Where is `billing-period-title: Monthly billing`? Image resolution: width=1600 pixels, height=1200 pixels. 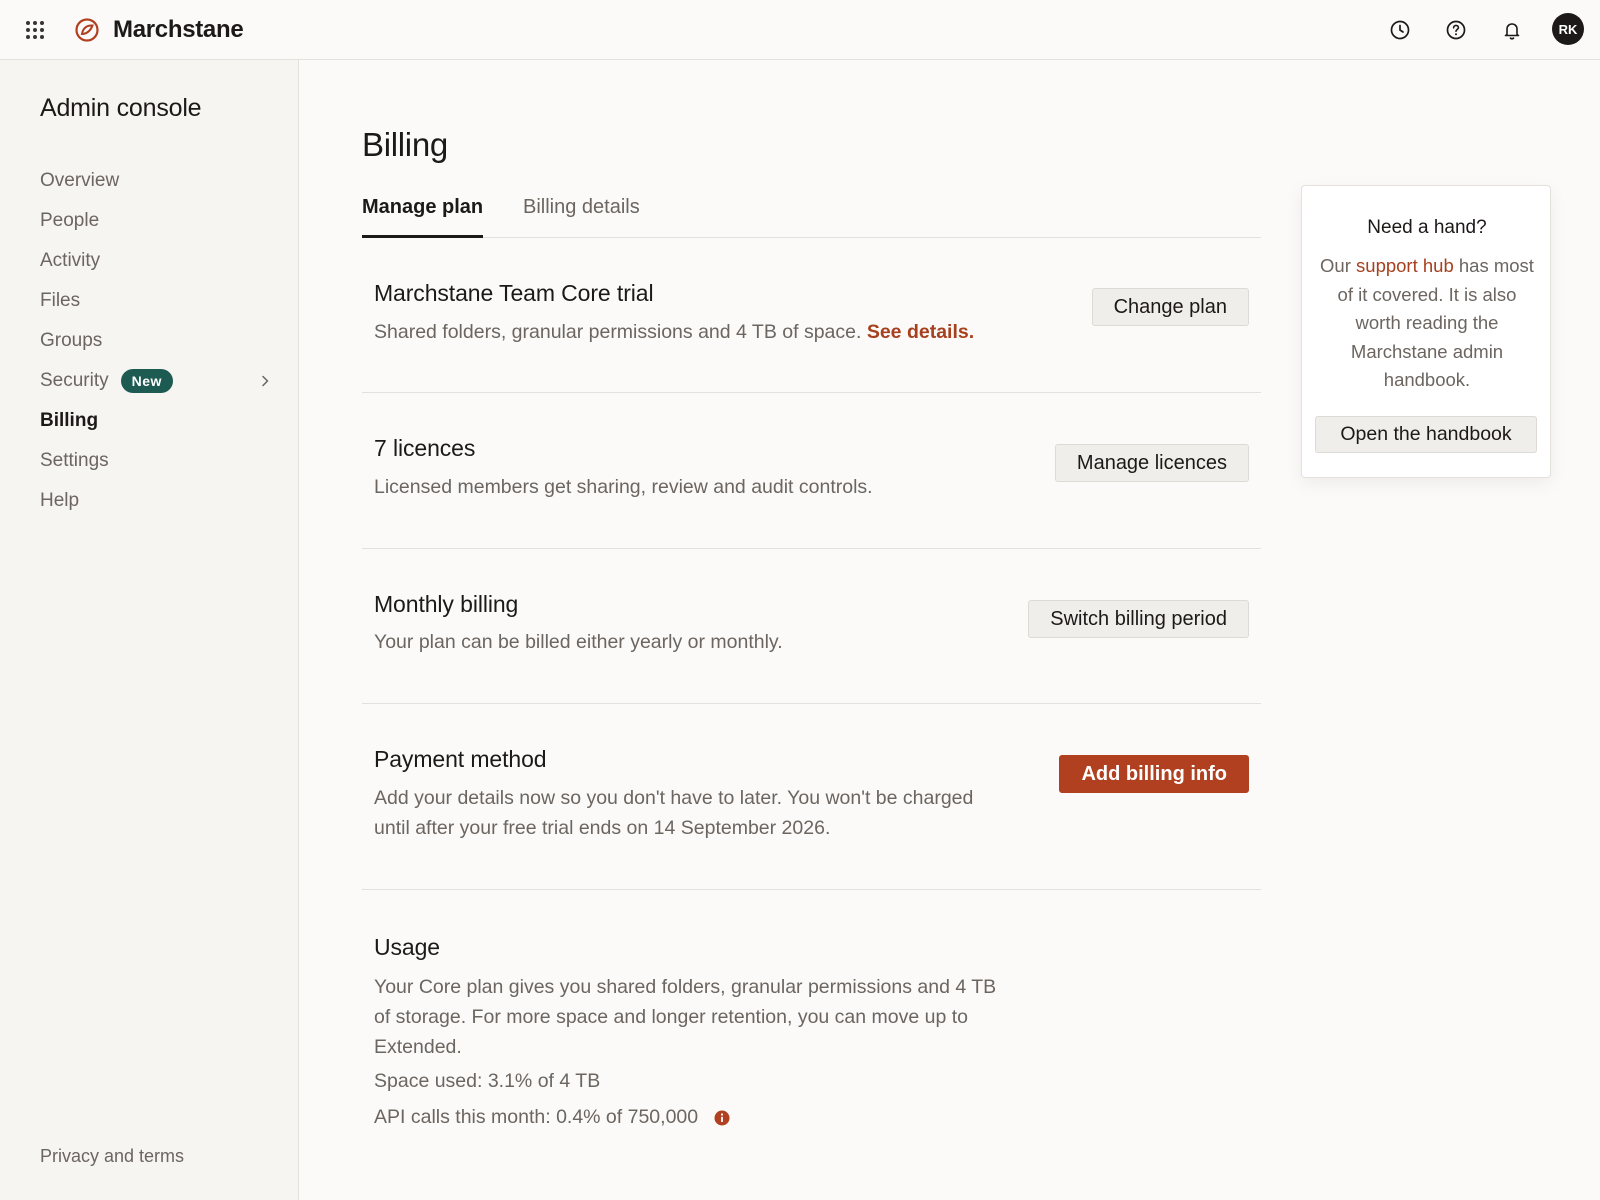
billing-period-title: Monthly billing is located at coordinates (446, 604).